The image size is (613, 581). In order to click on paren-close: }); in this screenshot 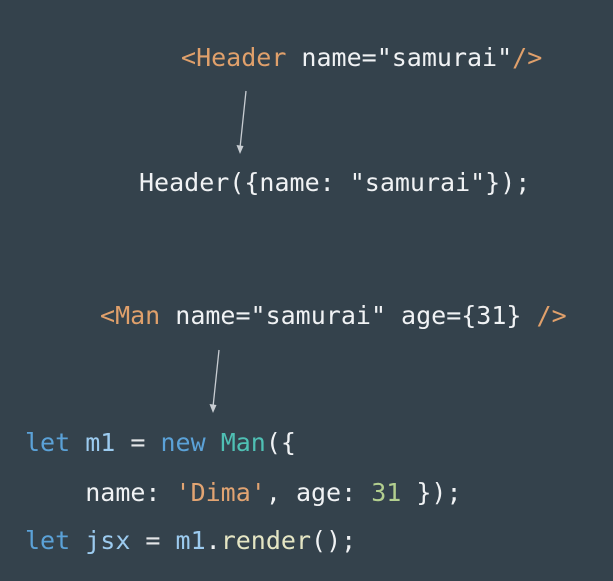, I will do `click(431, 492)`.